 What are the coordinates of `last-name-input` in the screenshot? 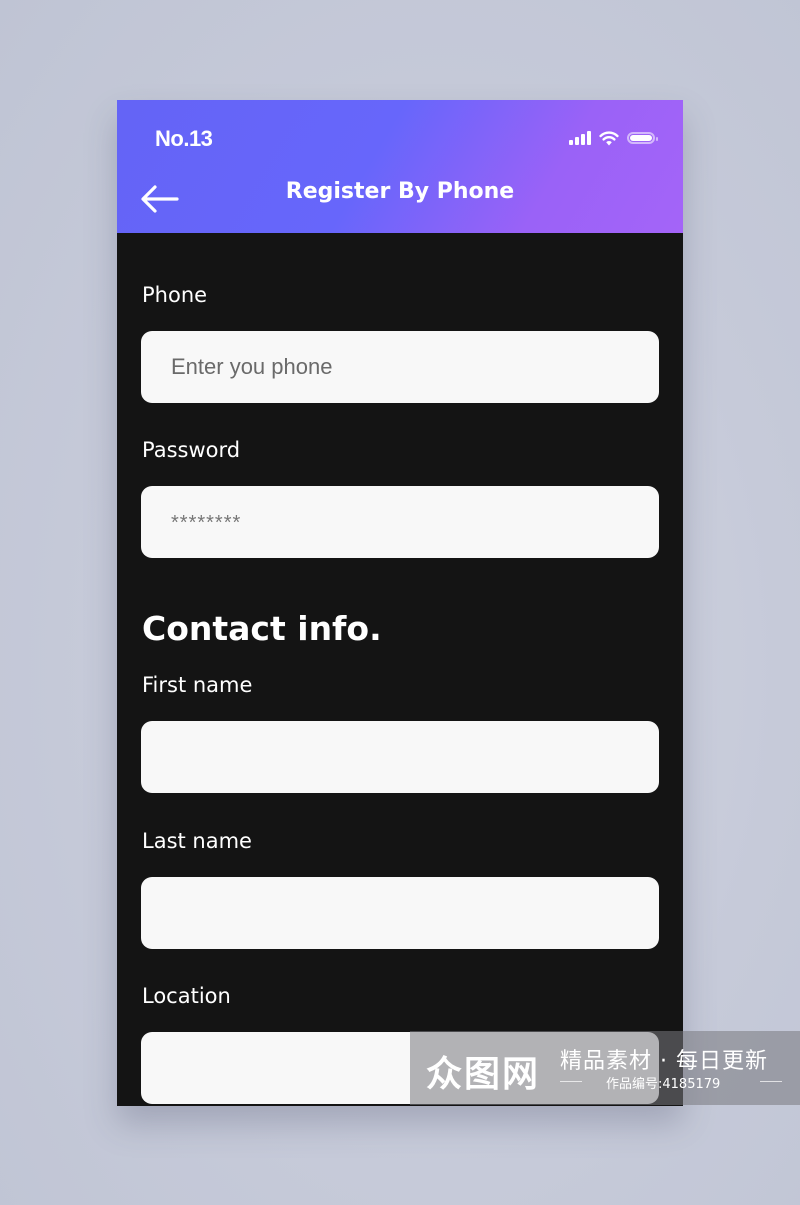 It's located at (400, 913).